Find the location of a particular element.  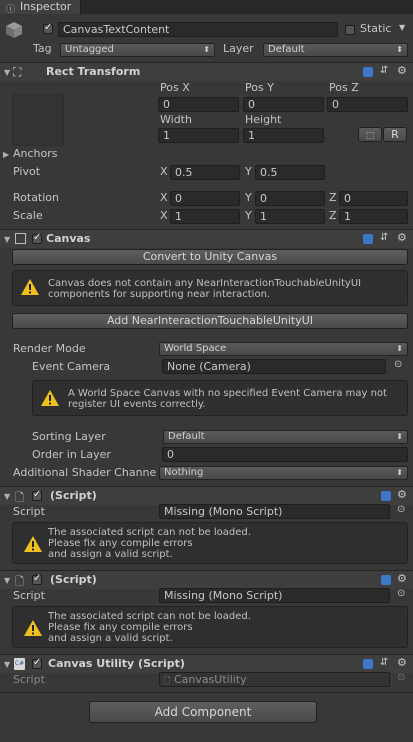

pos-z-field: 0 is located at coordinates (367, 104).